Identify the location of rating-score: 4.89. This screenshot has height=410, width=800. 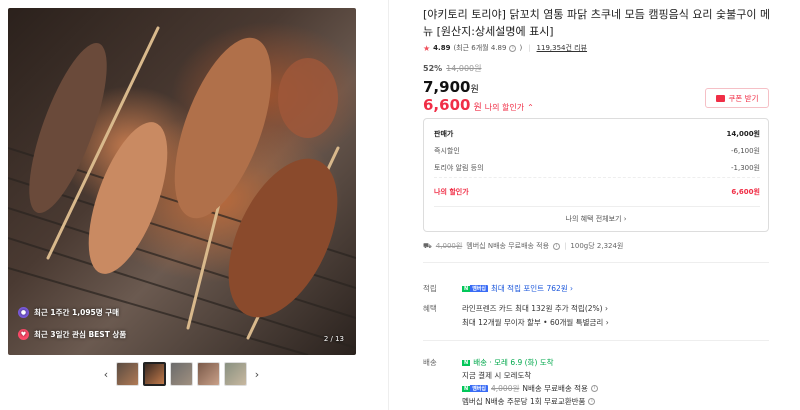
(442, 48).